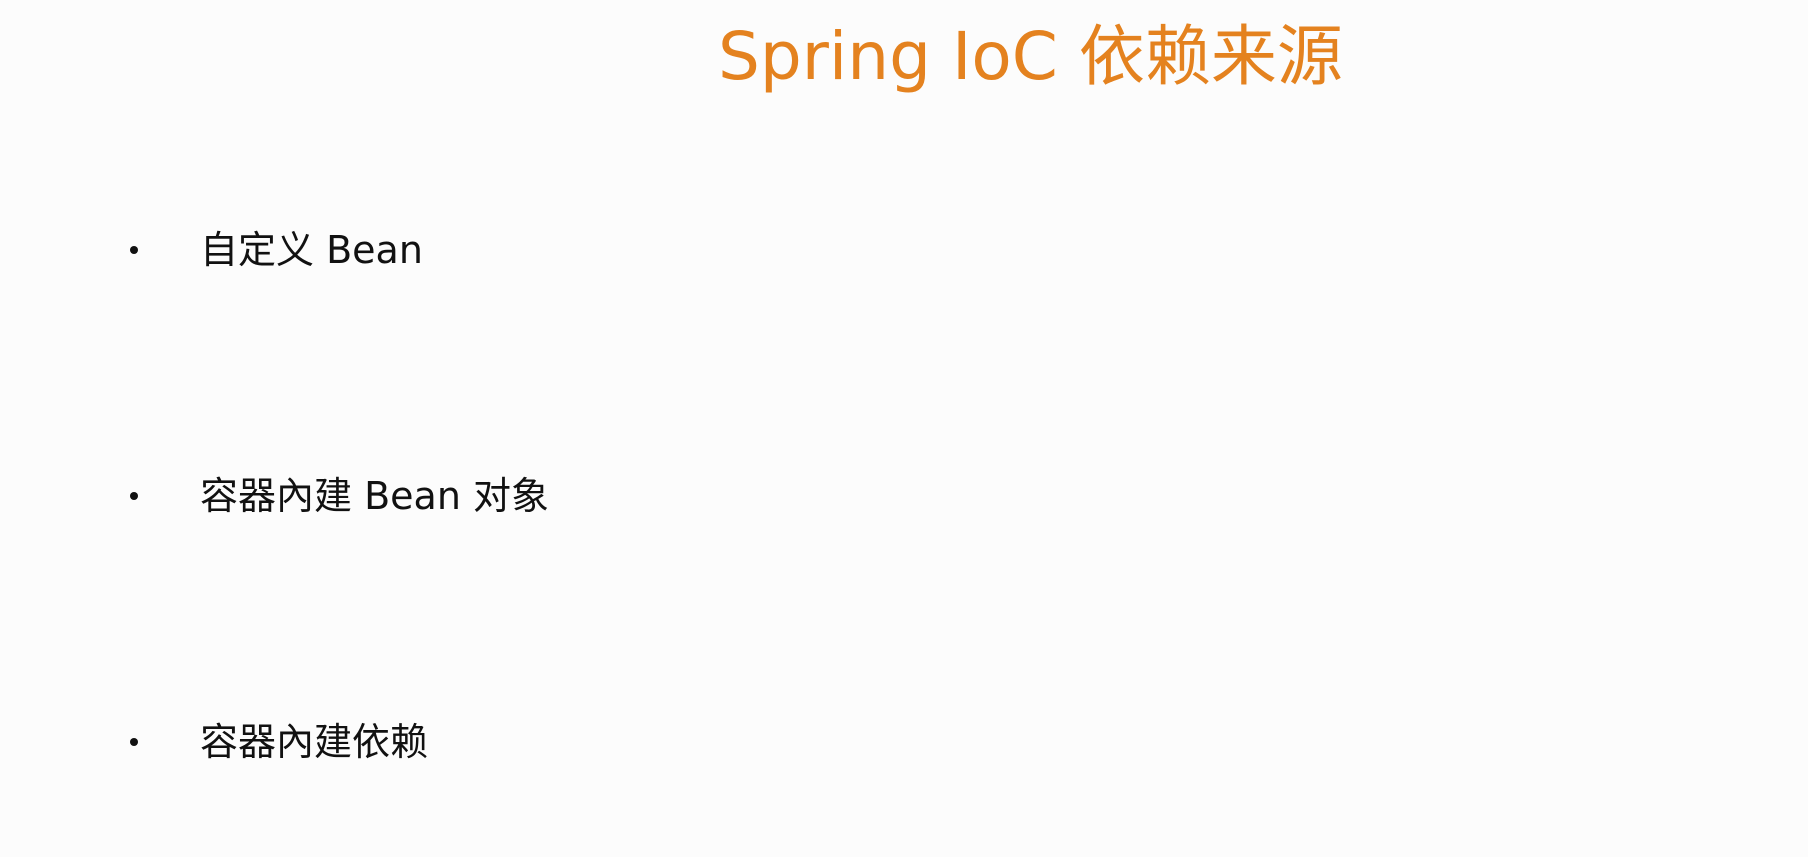  Describe the element at coordinates (570, 250) in the screenshot. I see `bullet-item: 自定义 Bean` at that location.